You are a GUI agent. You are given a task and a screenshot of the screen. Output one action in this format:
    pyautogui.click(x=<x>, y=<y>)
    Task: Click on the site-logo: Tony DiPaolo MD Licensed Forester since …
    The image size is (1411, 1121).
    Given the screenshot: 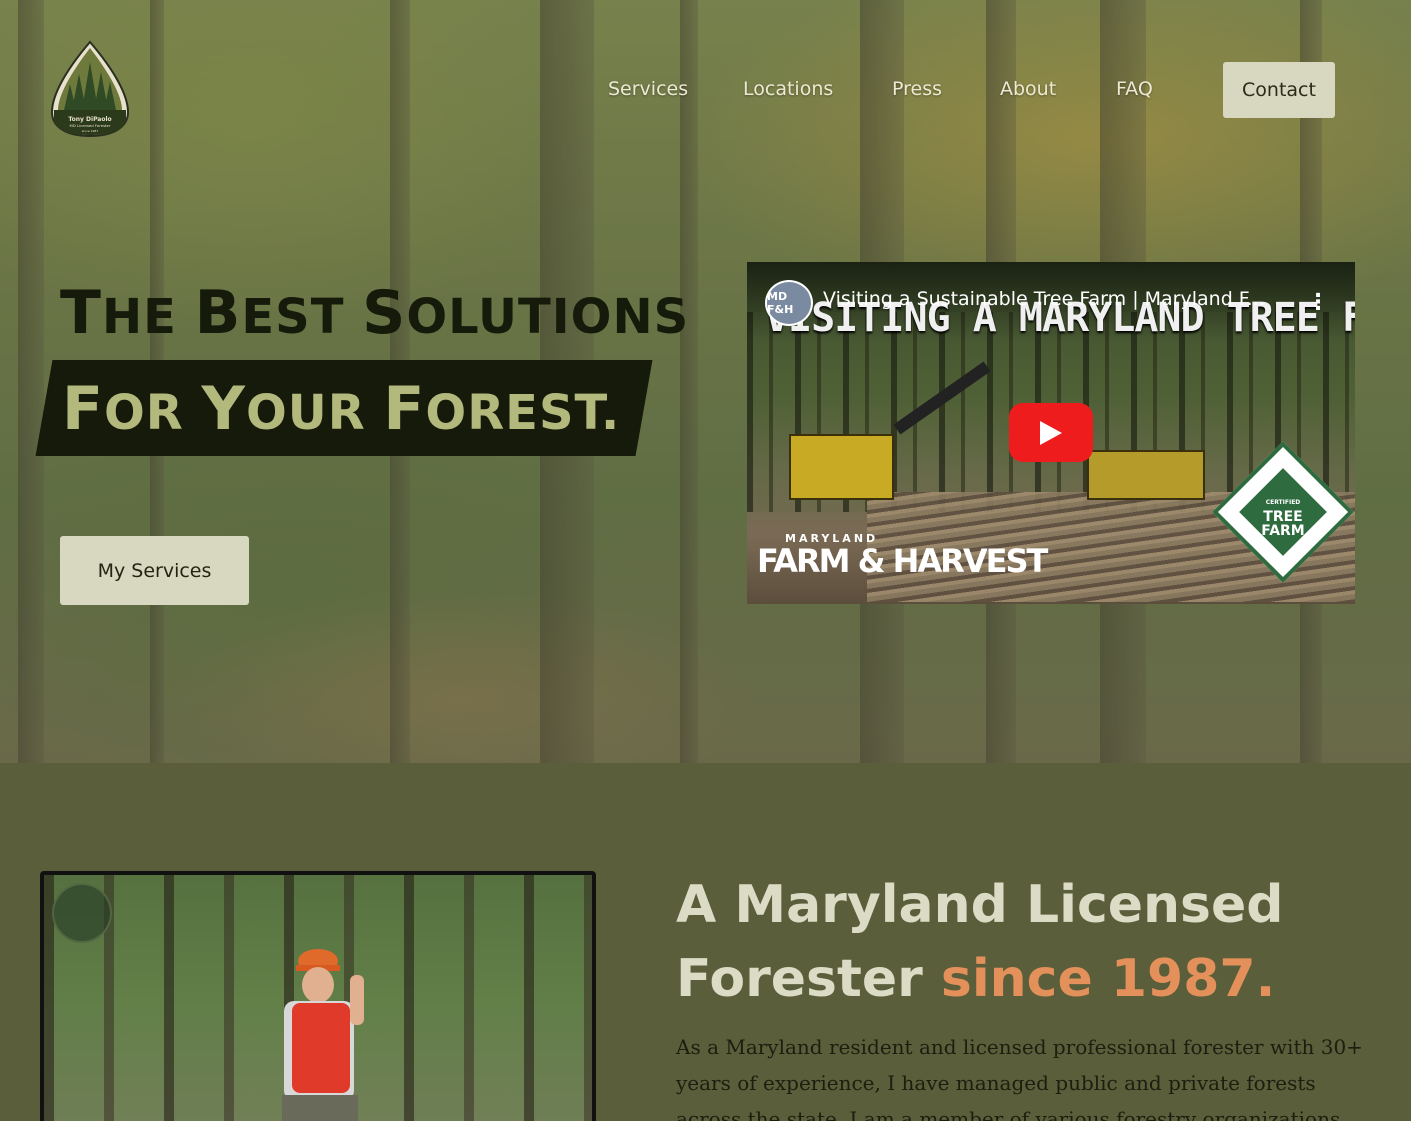 What is the action you would take?
    pyautogui.click(x=90, y=89)
    